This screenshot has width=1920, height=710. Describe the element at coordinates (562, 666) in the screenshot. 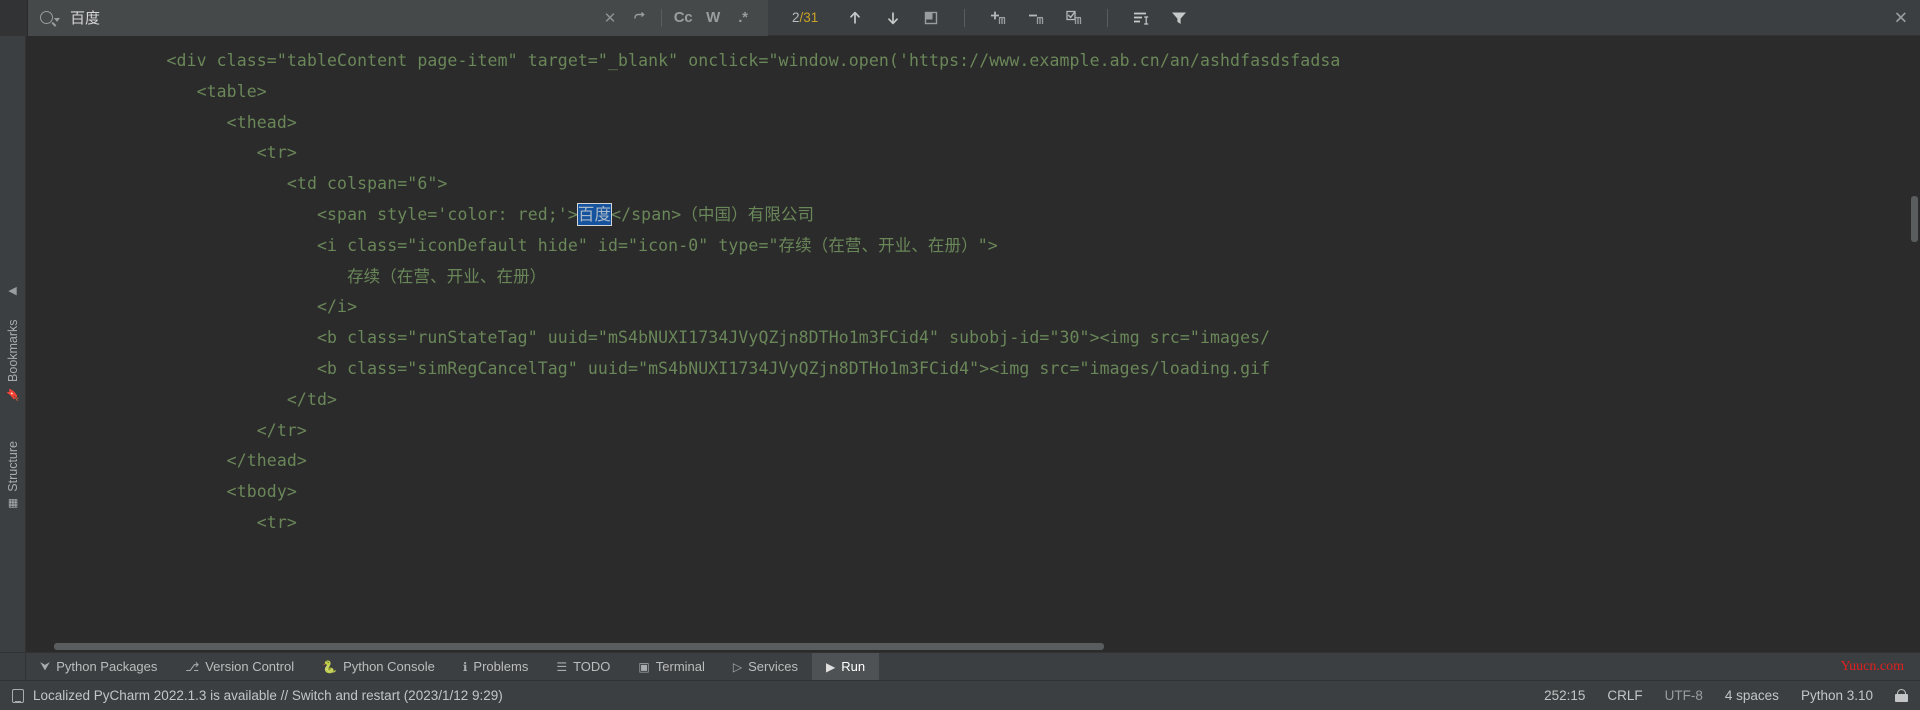

I see `todo-list-icon: ☰` at that location.